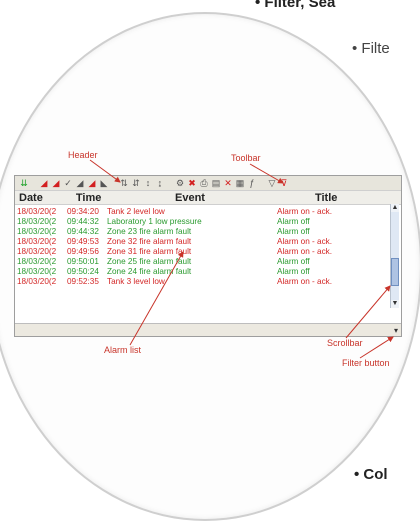 The width and height of the screenshot is (420, 521). What do you see at coordinates (105, 171) in the screenshot?
I see `header-arrow` at bounding box center [105, 171].